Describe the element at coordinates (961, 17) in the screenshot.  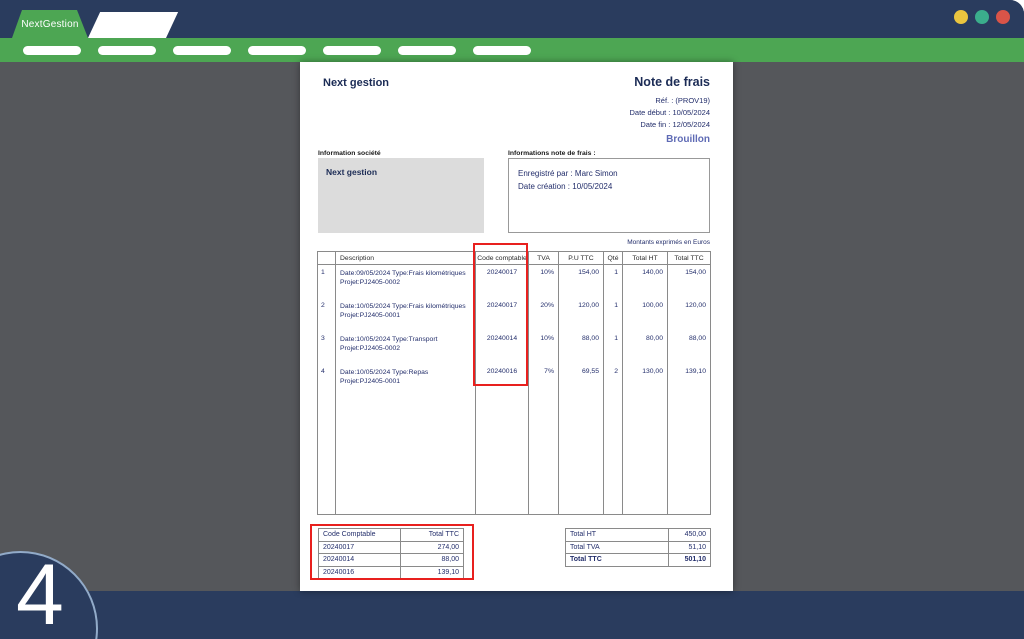
I see `minimize-dot-icon` at that location.